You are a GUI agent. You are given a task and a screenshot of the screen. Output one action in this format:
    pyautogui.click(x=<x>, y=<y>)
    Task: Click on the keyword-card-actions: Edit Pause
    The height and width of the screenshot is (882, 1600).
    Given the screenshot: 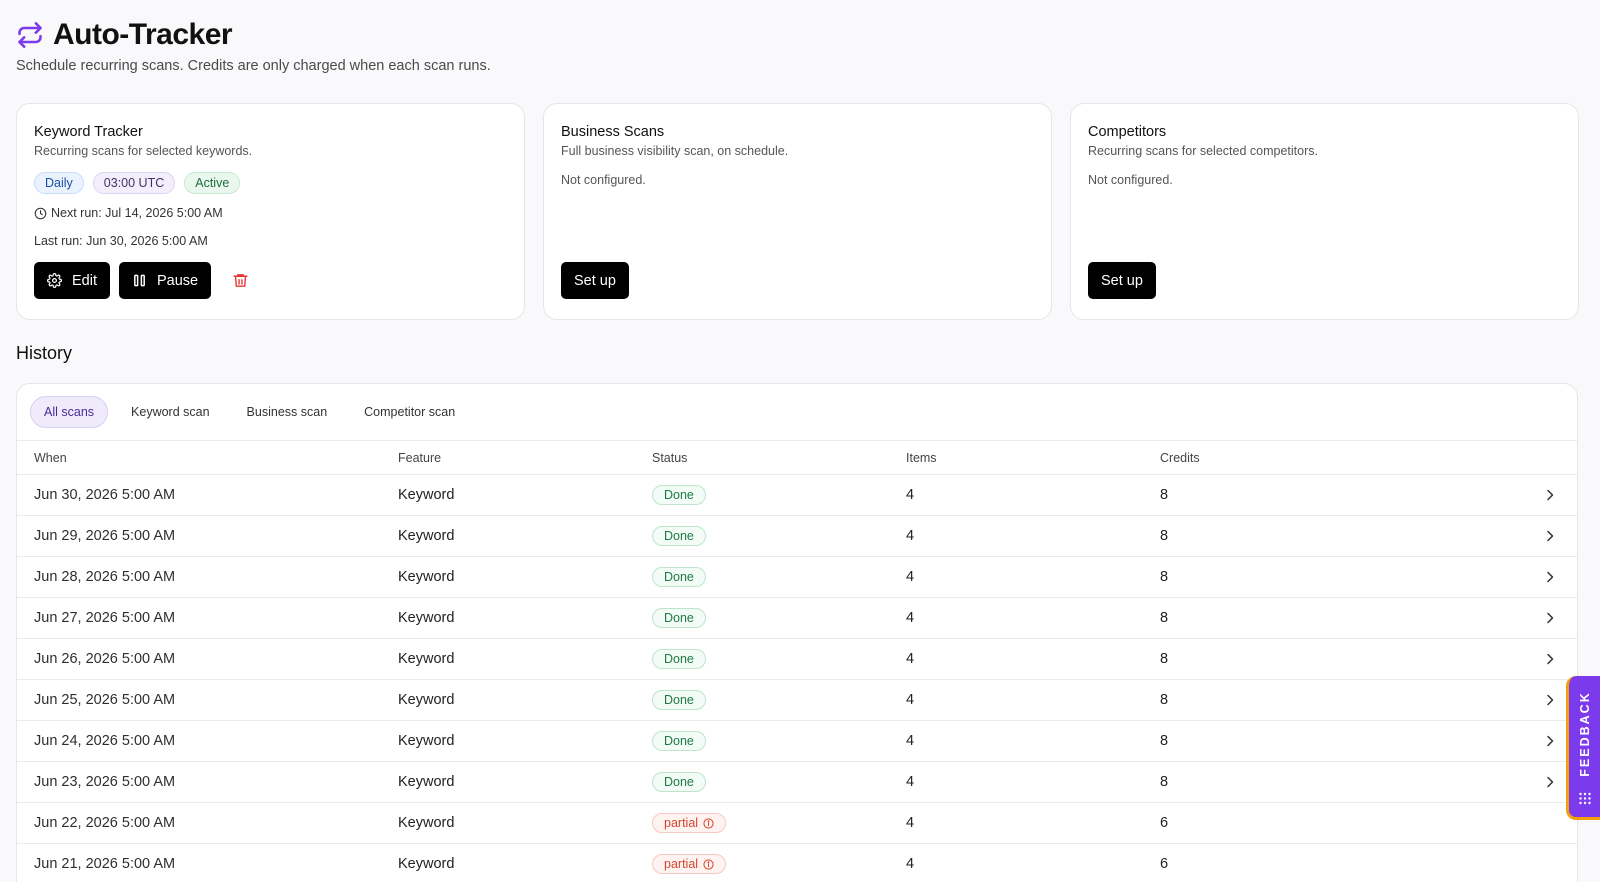 What is the action you would take?
    pyautogui.click(x=145, y=280)
    